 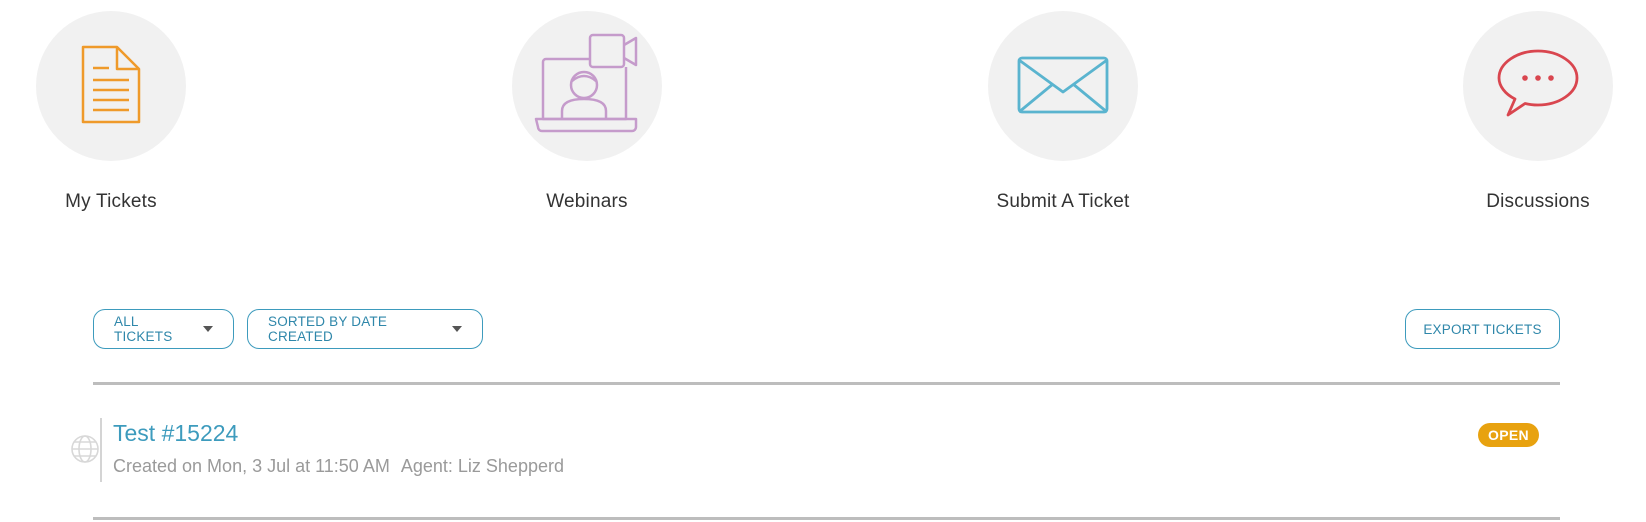 What do you see at coordinates (1538, 201) in the screenshot?
I see `nav-tile-label: Discussions` at bounding box center [1538, 201].